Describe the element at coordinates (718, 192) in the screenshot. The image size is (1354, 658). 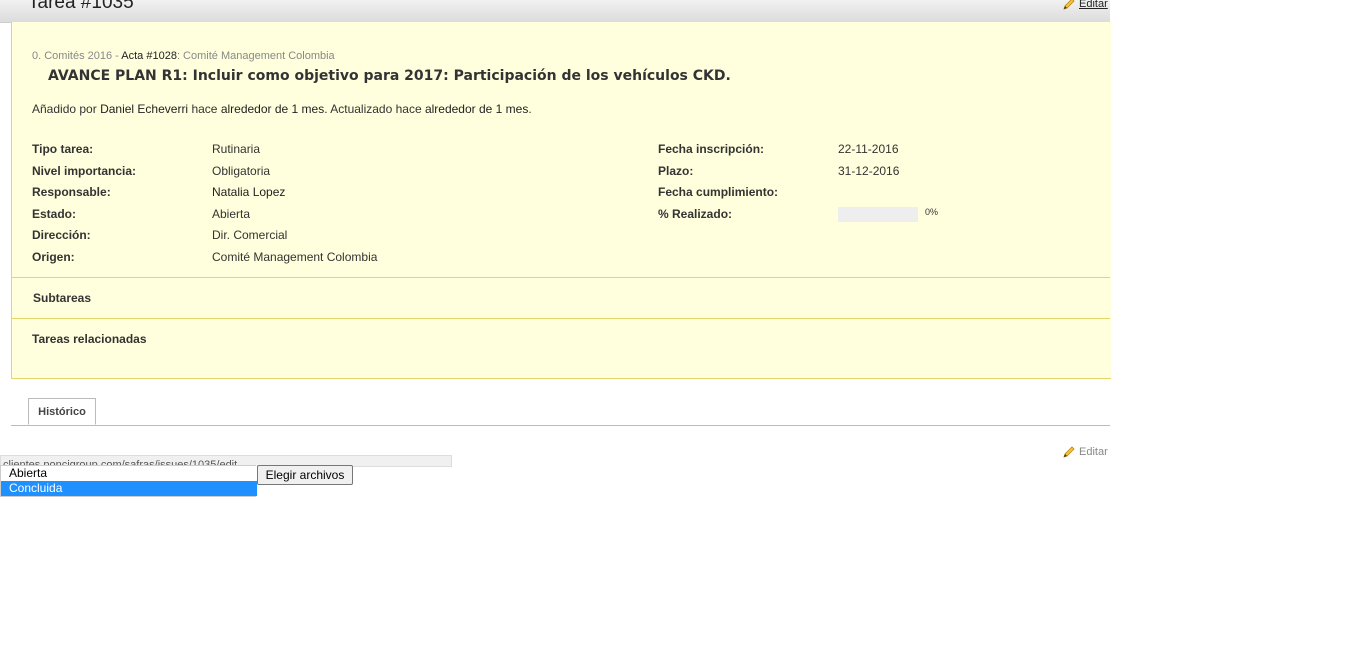
I see `attr-label-fecha-cumplimiento: Fecha cumplimiento:` at that location.